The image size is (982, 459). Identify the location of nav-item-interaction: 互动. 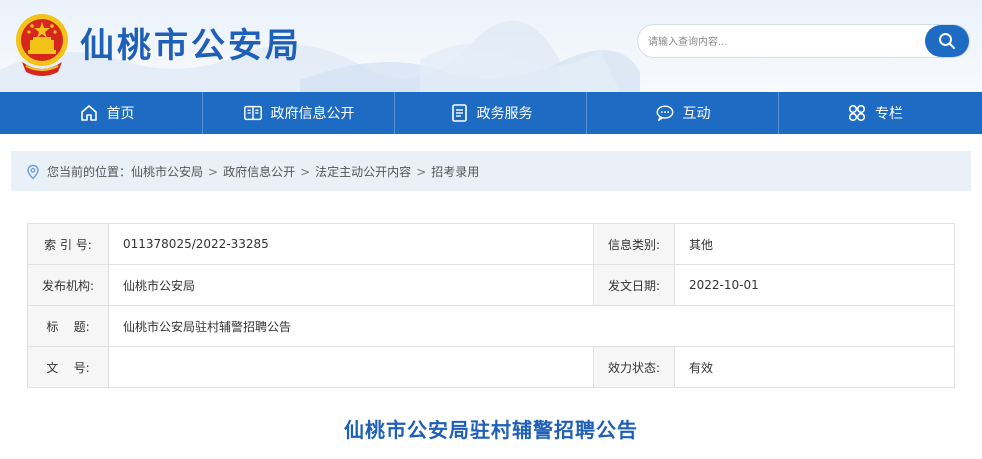
(683, 113).